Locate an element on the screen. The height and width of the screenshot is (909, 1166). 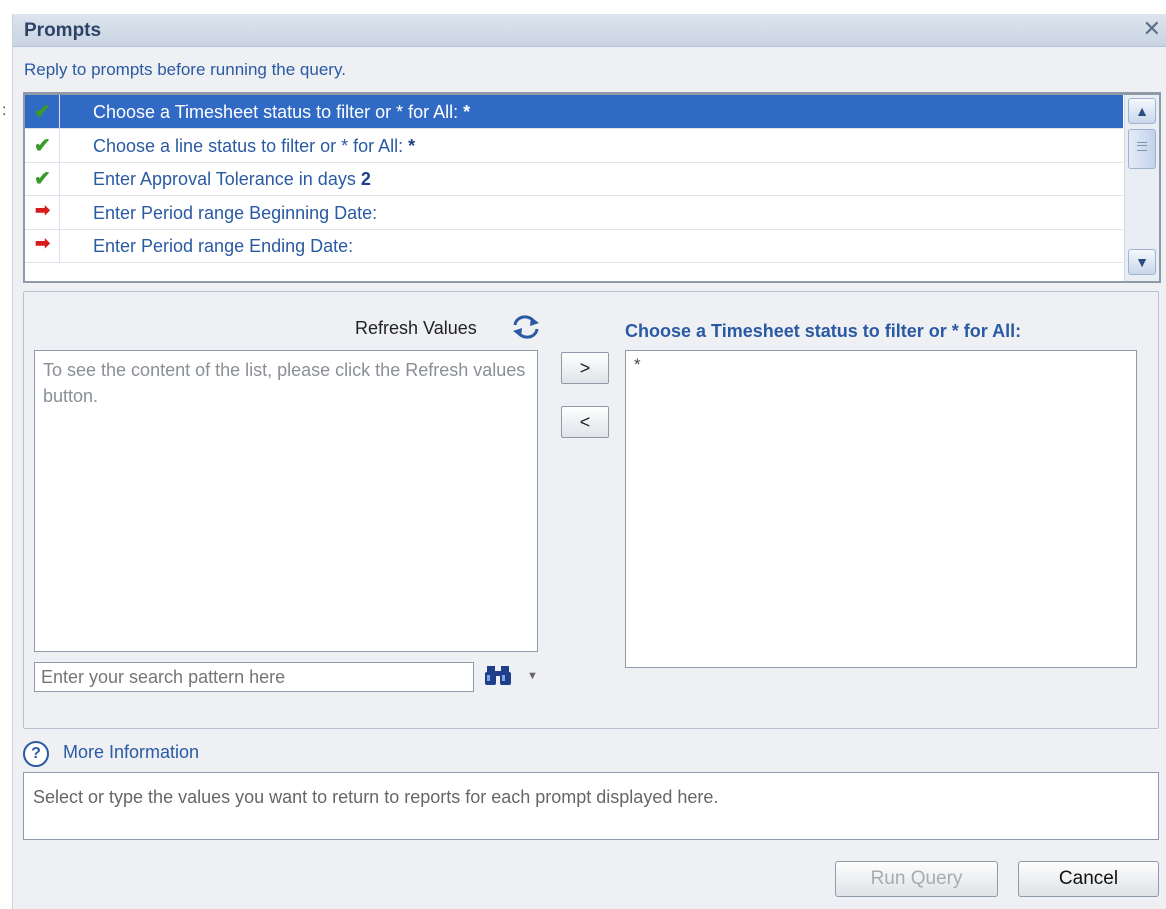
binoculars-search-icon is located at coordinates (498, 678).